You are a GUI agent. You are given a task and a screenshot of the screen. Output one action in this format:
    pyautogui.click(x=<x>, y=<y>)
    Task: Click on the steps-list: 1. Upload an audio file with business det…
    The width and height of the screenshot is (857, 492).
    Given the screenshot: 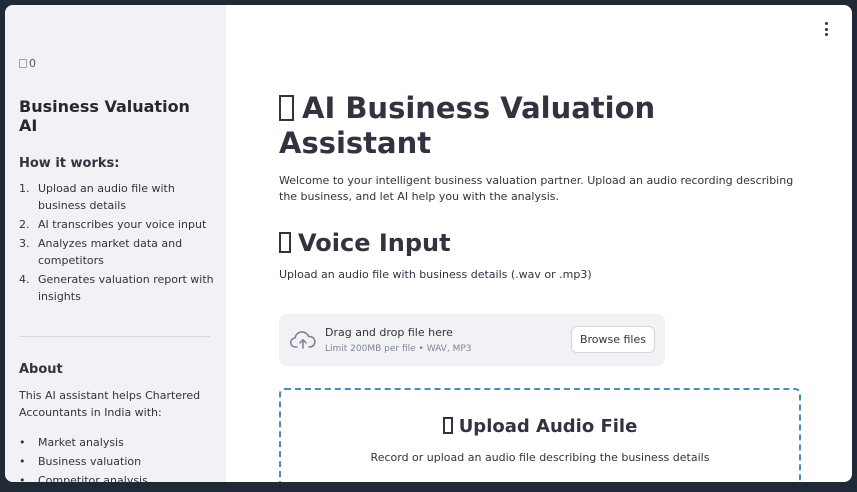 What is the action you would take?
    pyautogui.click(x=116, y=243)
    